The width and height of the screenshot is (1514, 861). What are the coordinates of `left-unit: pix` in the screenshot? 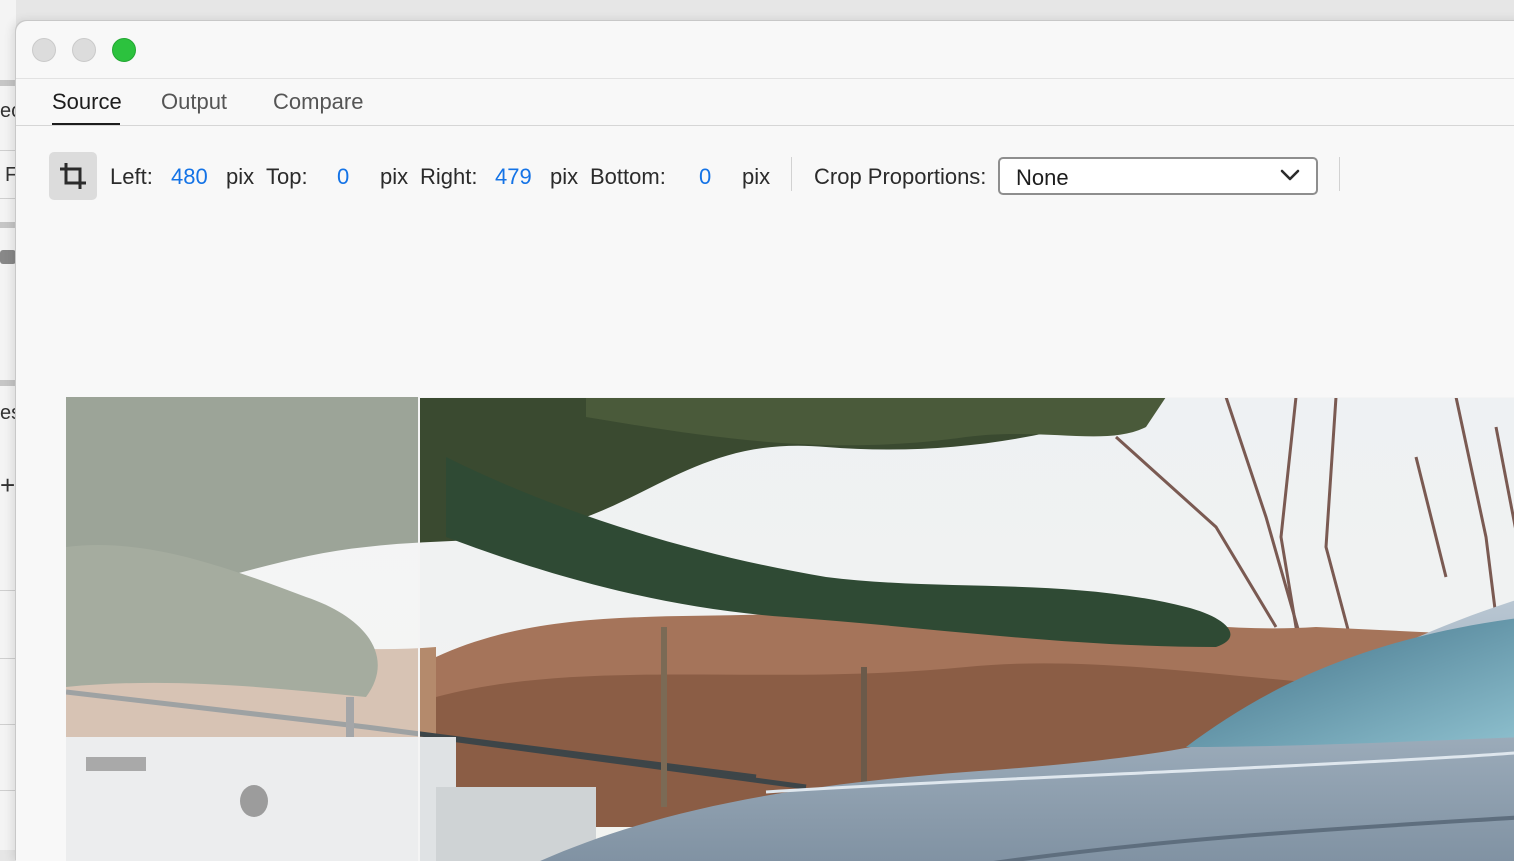 It's located at (240, 176).